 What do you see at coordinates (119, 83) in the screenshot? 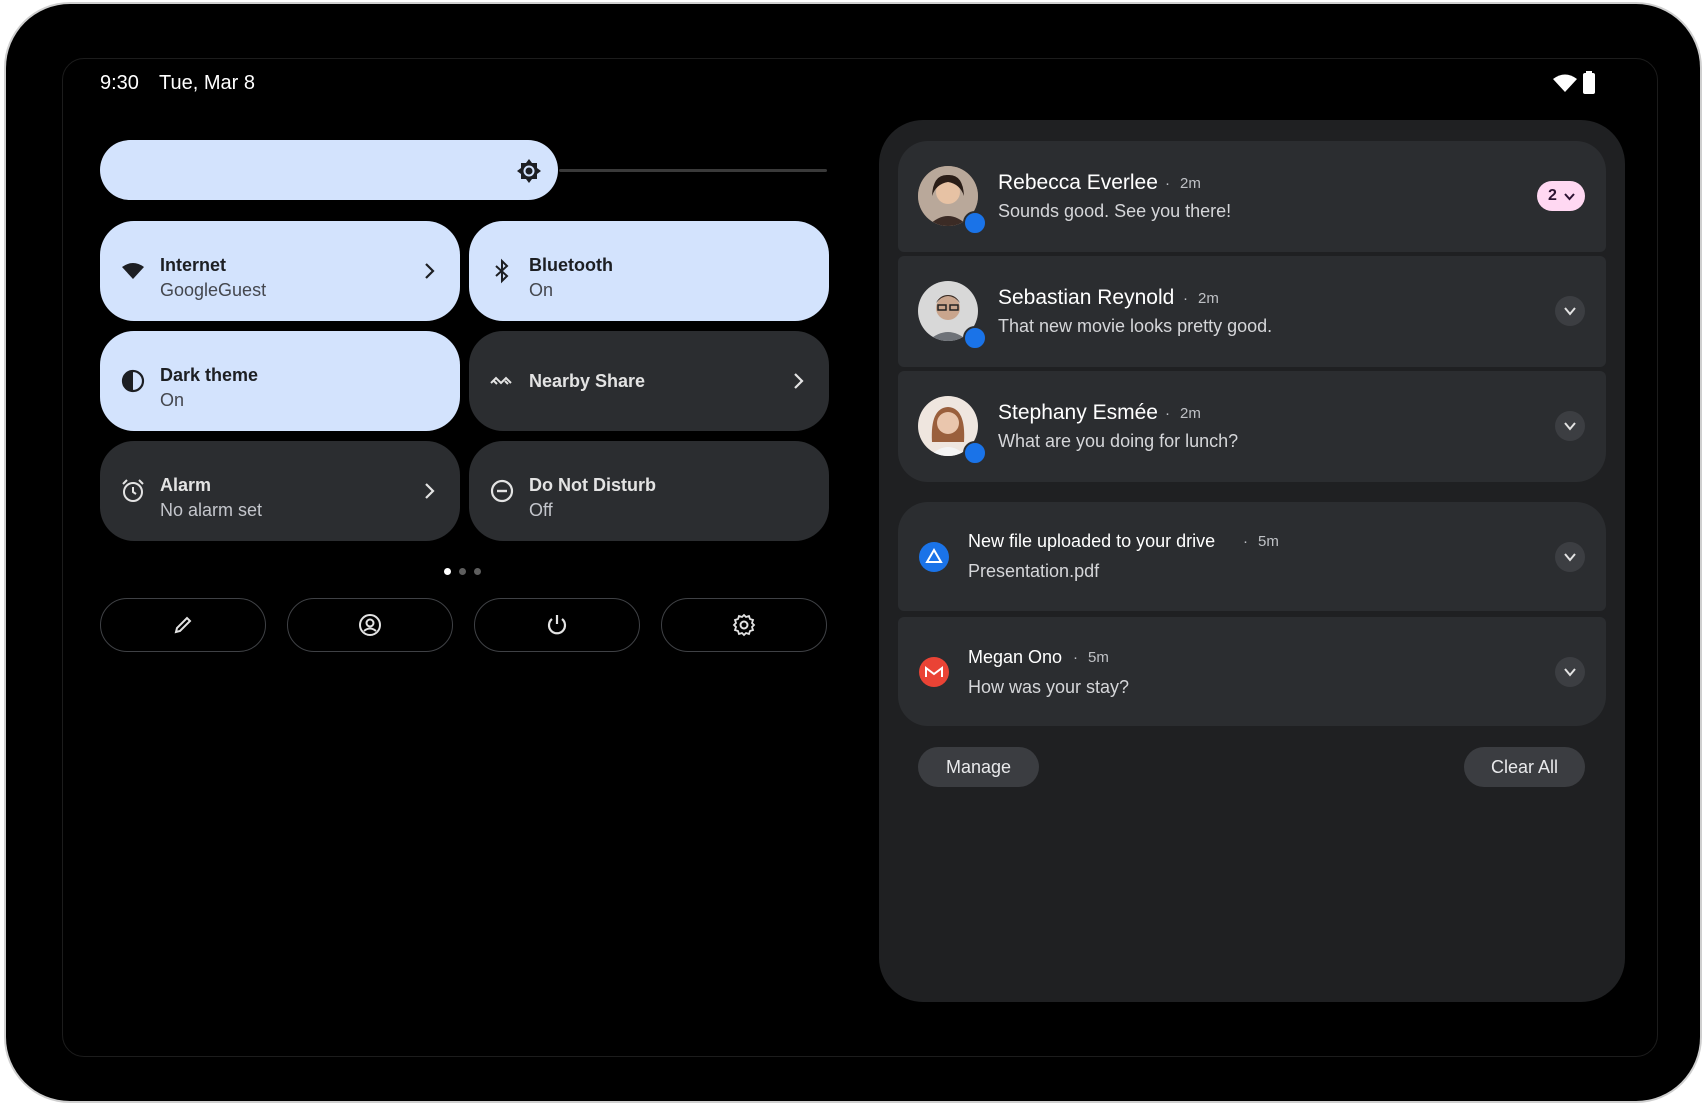
I see `status-time: 9:30` at bounding box center [119, 83].